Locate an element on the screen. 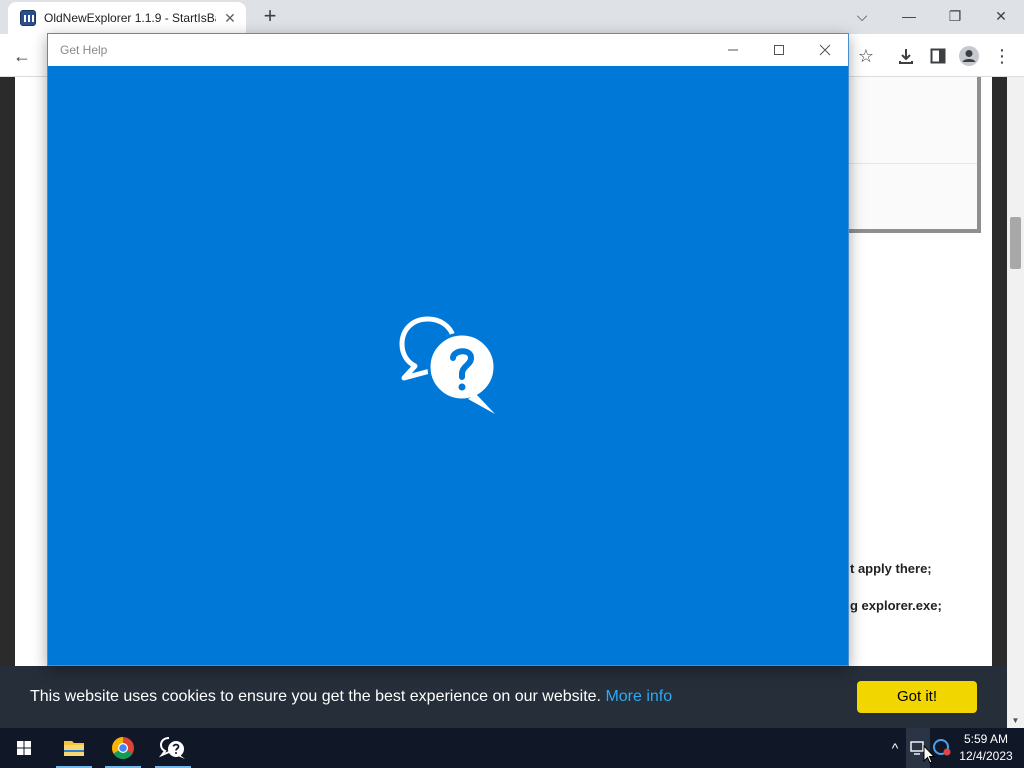 The height and width of the screenshot is (768, 1024). new-tab-button: + is located at coordinates (270, 17).